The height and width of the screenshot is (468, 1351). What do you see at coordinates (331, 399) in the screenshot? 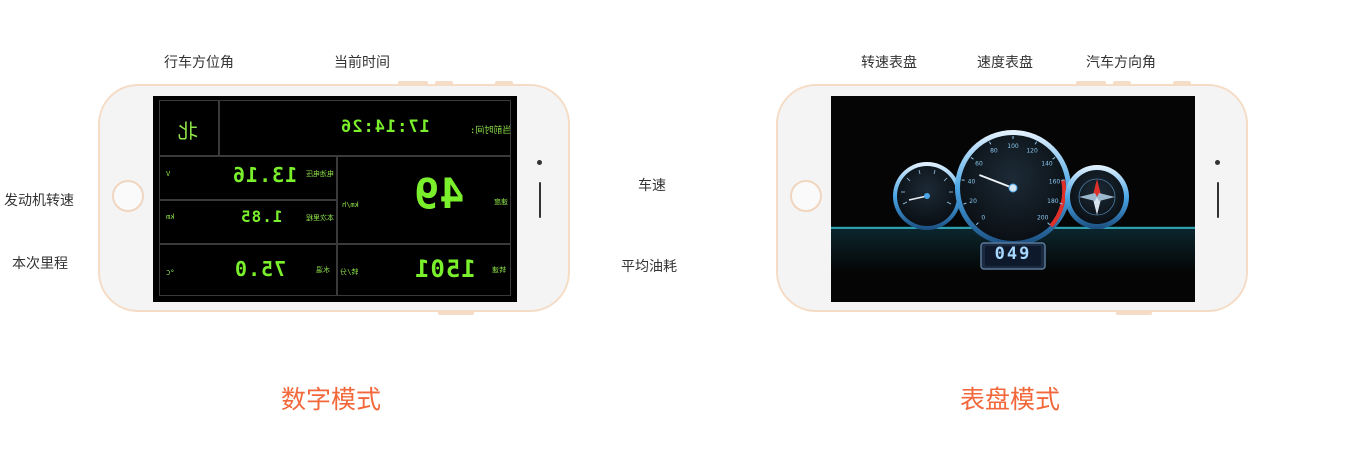
I see `digital-mode-title: 数字模式` at bounding box center [331, 399].